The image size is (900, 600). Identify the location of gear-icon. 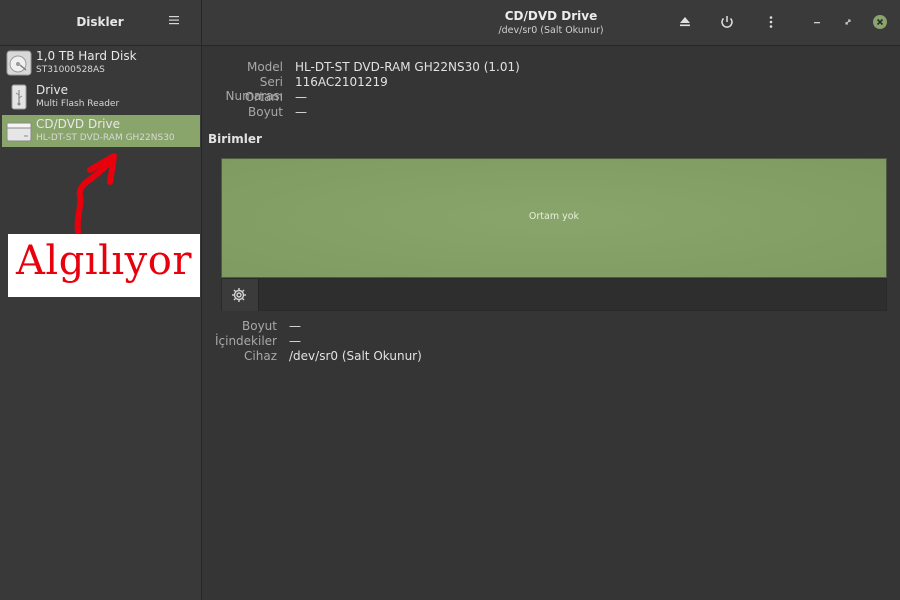
(239, 295).